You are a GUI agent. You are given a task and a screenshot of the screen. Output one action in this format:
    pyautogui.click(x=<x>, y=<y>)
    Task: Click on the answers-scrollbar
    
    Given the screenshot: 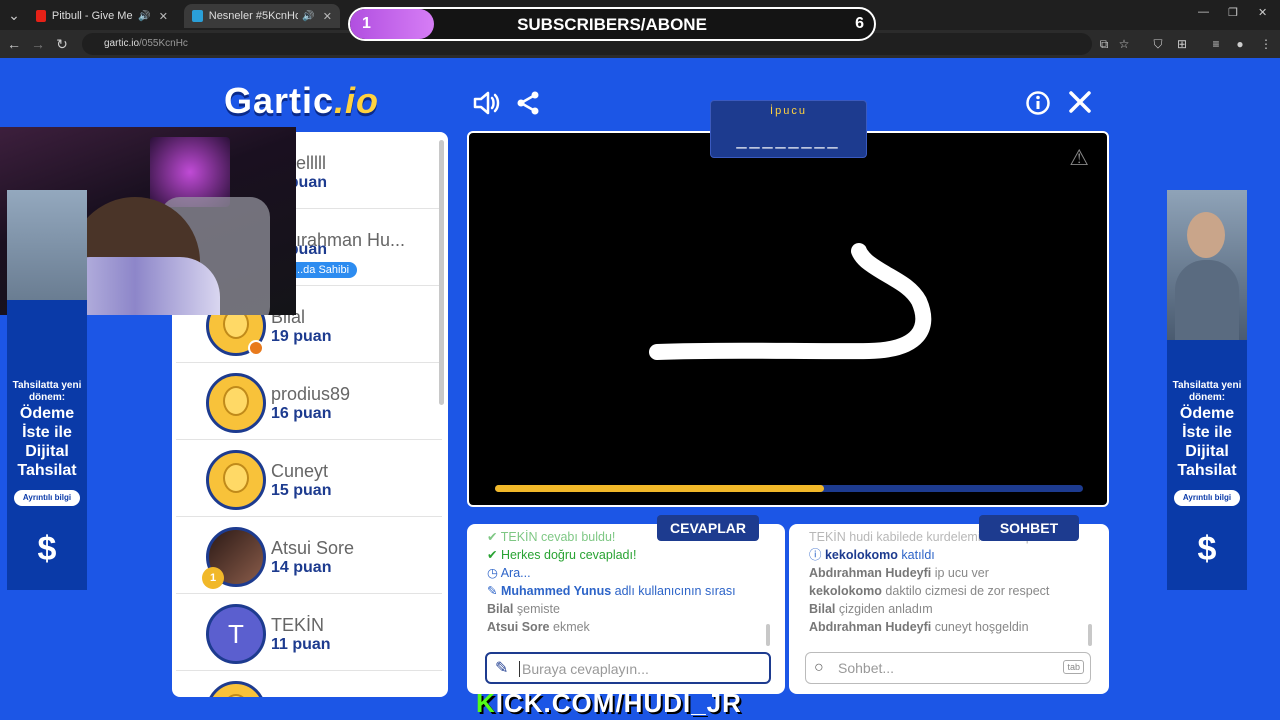 What is the action you would take?
    pyautogui.click(x=768, y=635)
    